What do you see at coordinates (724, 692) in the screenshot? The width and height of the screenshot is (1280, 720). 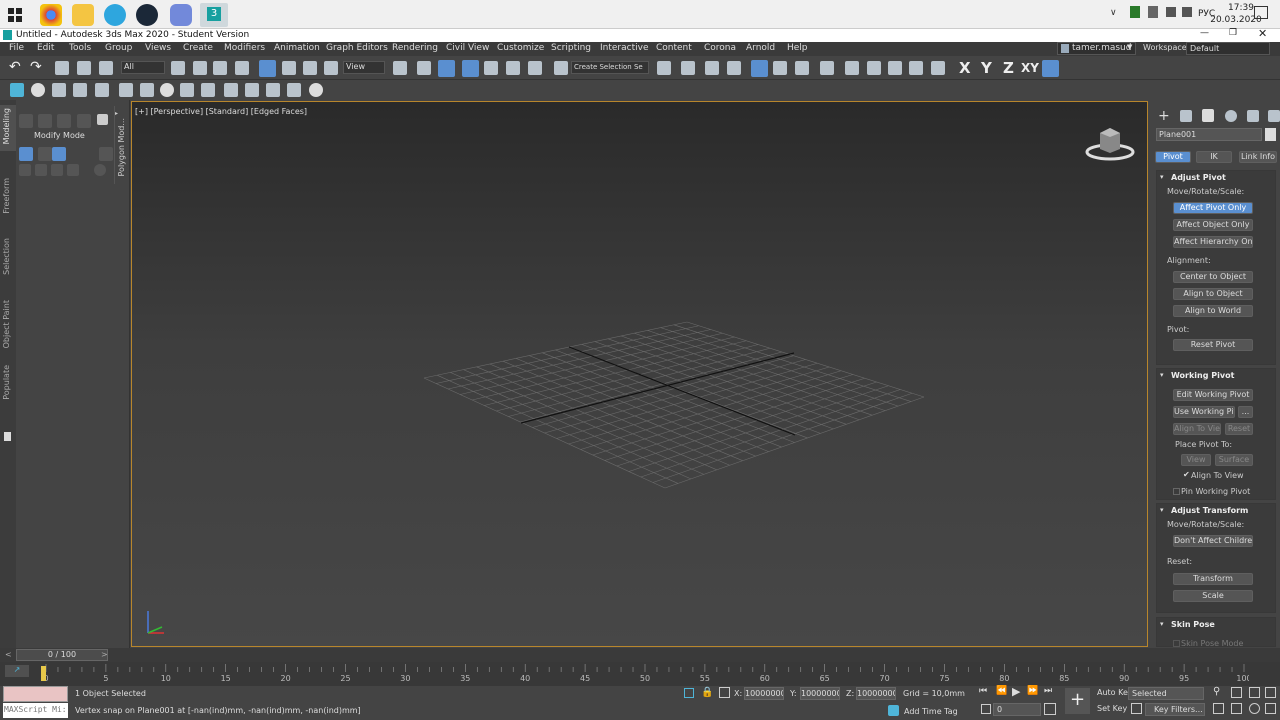 I see `absolute-mode-icon` at bounding box center [724, 692].